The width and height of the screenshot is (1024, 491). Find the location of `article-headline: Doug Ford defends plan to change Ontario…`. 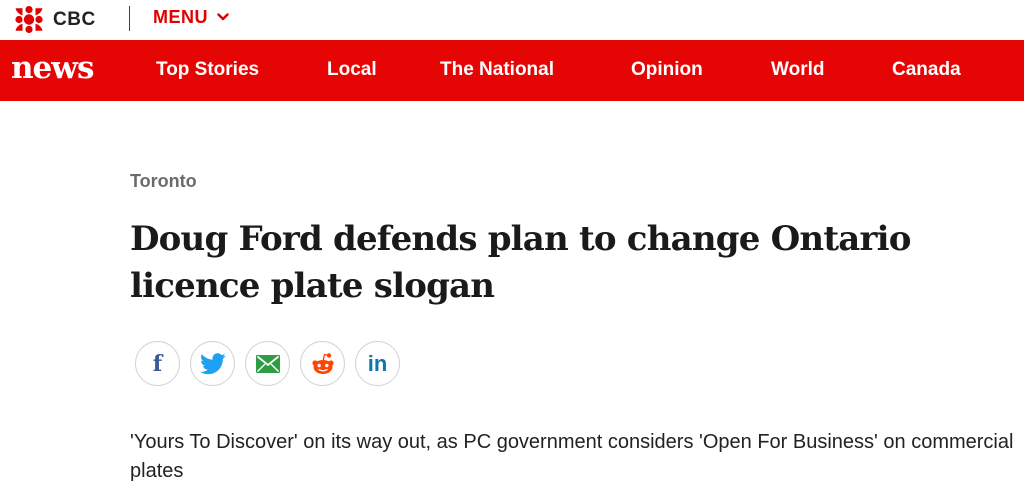

article-headline: Doug Ford defends plan to change Ontario… is located at coordinates (520, 262).